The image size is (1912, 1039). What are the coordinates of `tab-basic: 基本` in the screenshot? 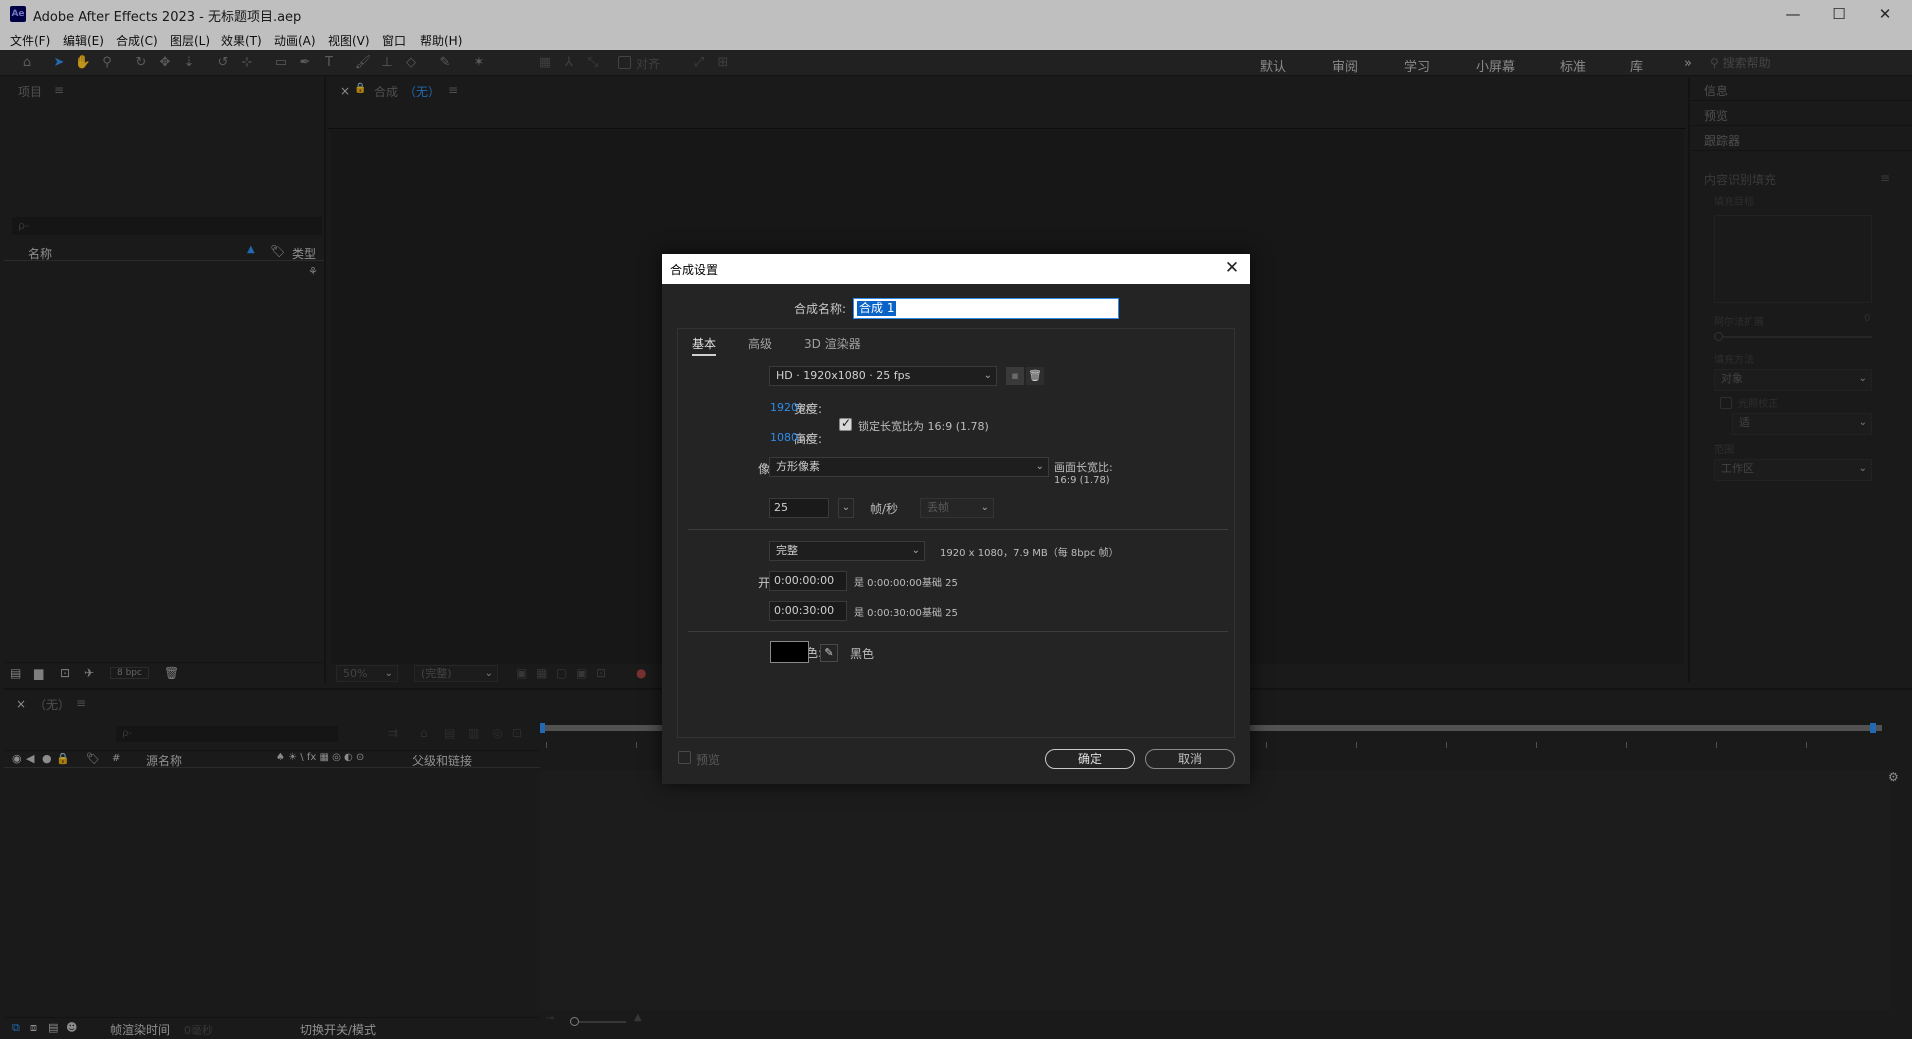 It's located at (704, 345).